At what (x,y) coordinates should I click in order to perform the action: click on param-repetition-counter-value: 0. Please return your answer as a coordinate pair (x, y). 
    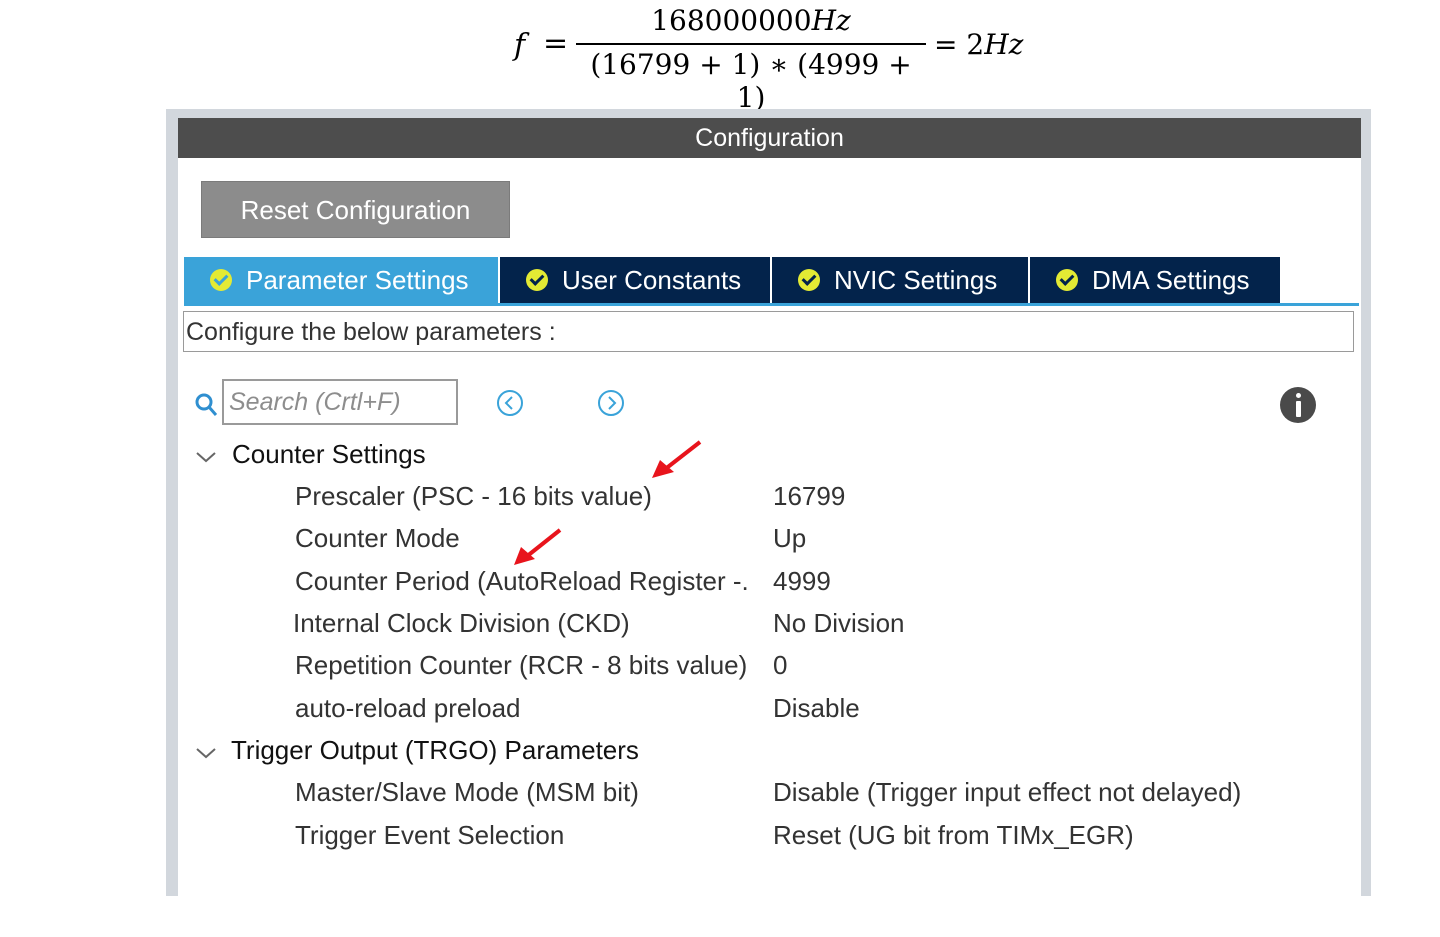
    Looking at the image, I should click on (780, 665).